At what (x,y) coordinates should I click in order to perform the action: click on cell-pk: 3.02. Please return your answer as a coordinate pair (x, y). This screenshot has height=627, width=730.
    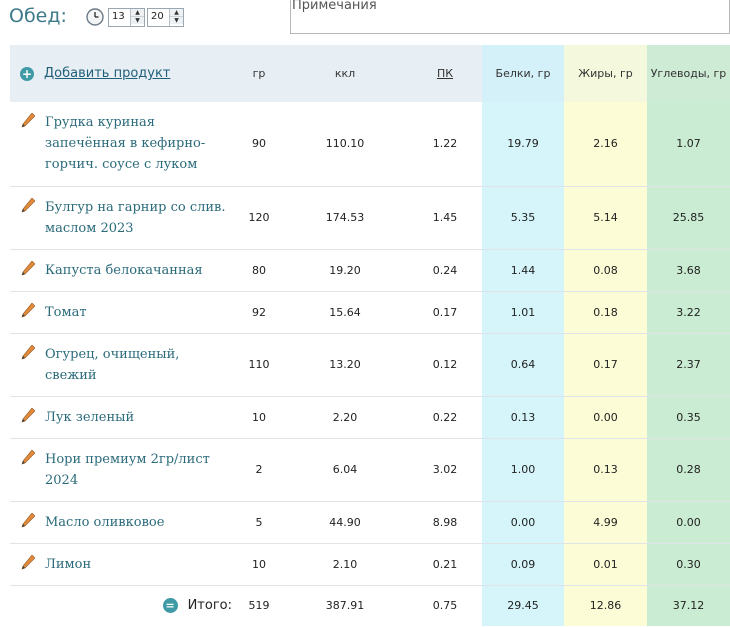
    Looking at the image, I should click on (445, 470).